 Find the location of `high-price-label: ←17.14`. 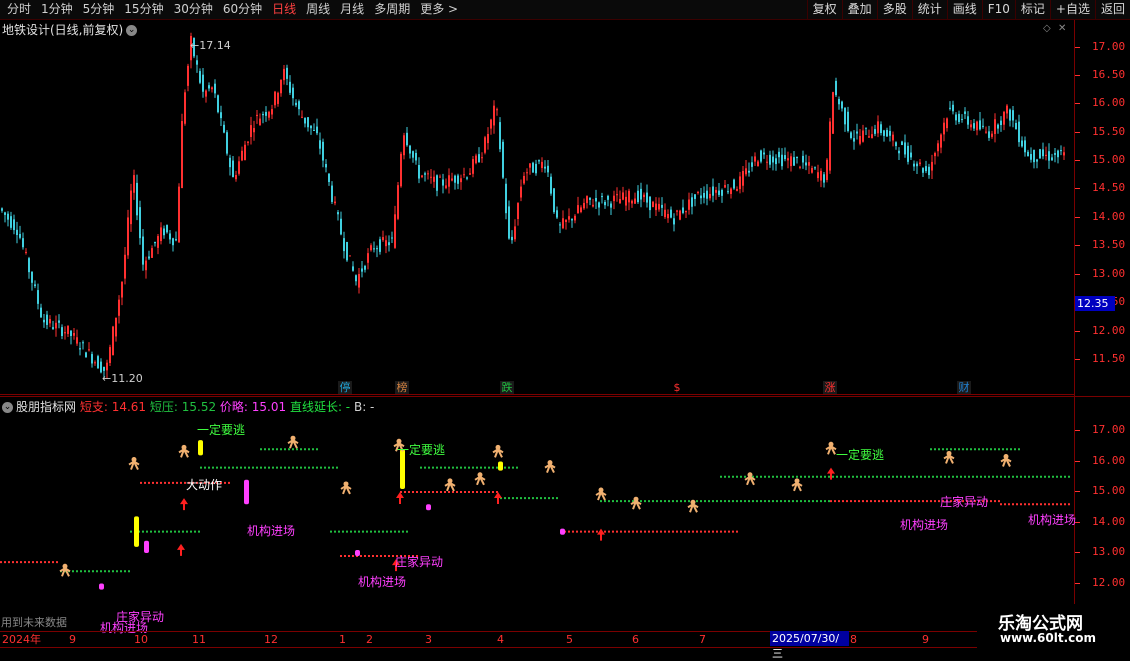

high-price-label: ←17.14 is located at coordinates (210, 45).